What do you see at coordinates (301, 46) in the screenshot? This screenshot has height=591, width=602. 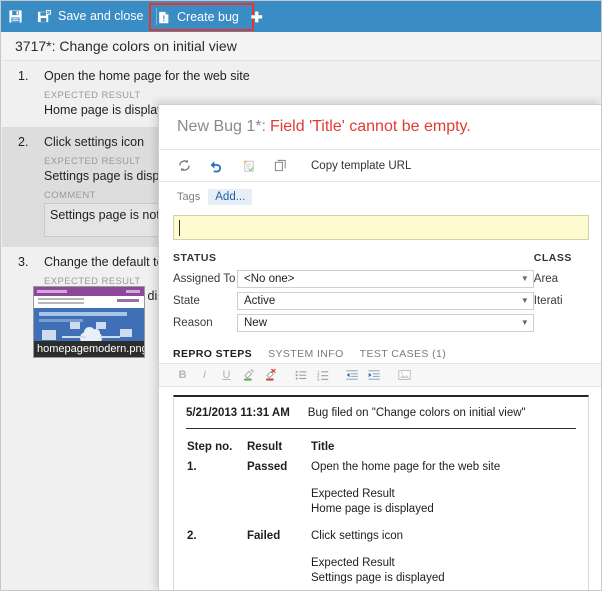 I see `work-item-title-bar: 3717*: Change colors on initial view` at bounding box center [301, 46].